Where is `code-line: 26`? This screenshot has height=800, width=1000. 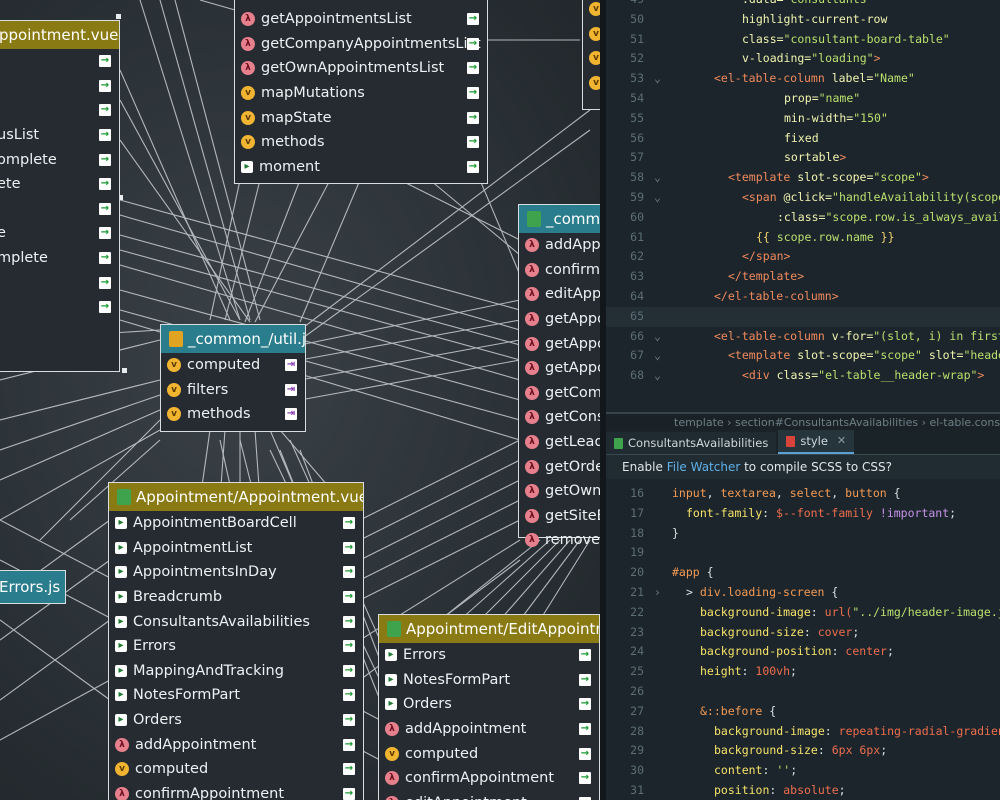 code-line: 26 is located at coordinates (803, 692).